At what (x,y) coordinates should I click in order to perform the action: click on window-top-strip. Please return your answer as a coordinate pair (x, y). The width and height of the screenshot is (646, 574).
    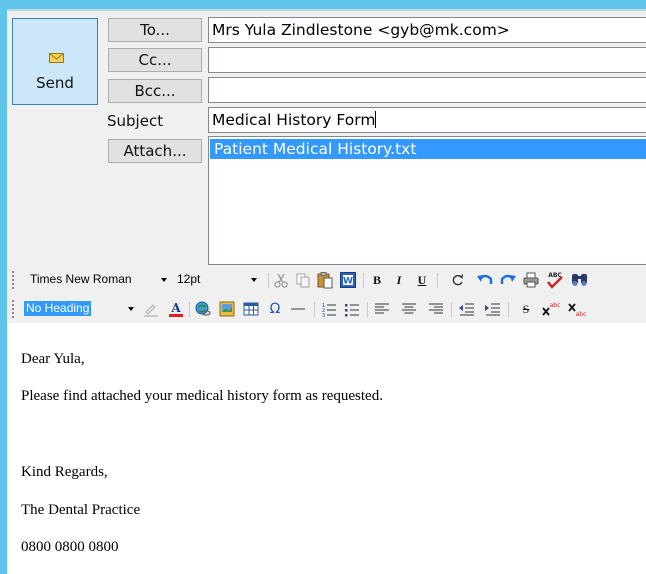
    Looking at the image, I should click on (326, 10).